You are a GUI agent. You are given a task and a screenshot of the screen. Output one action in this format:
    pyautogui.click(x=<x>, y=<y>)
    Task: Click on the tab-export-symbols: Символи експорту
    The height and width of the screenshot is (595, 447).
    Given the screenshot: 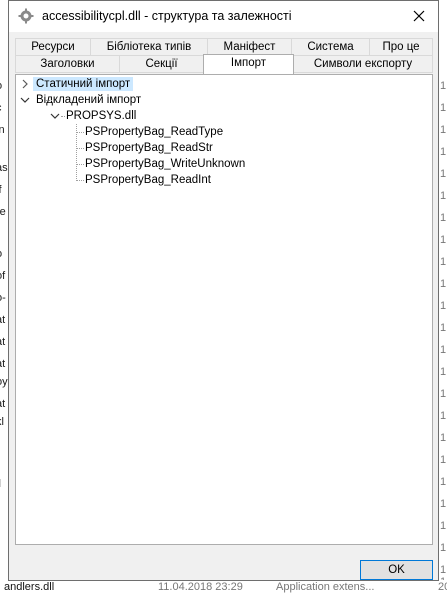 What is the action you would take?
    pyautogui.click(x=363, y=64)
    